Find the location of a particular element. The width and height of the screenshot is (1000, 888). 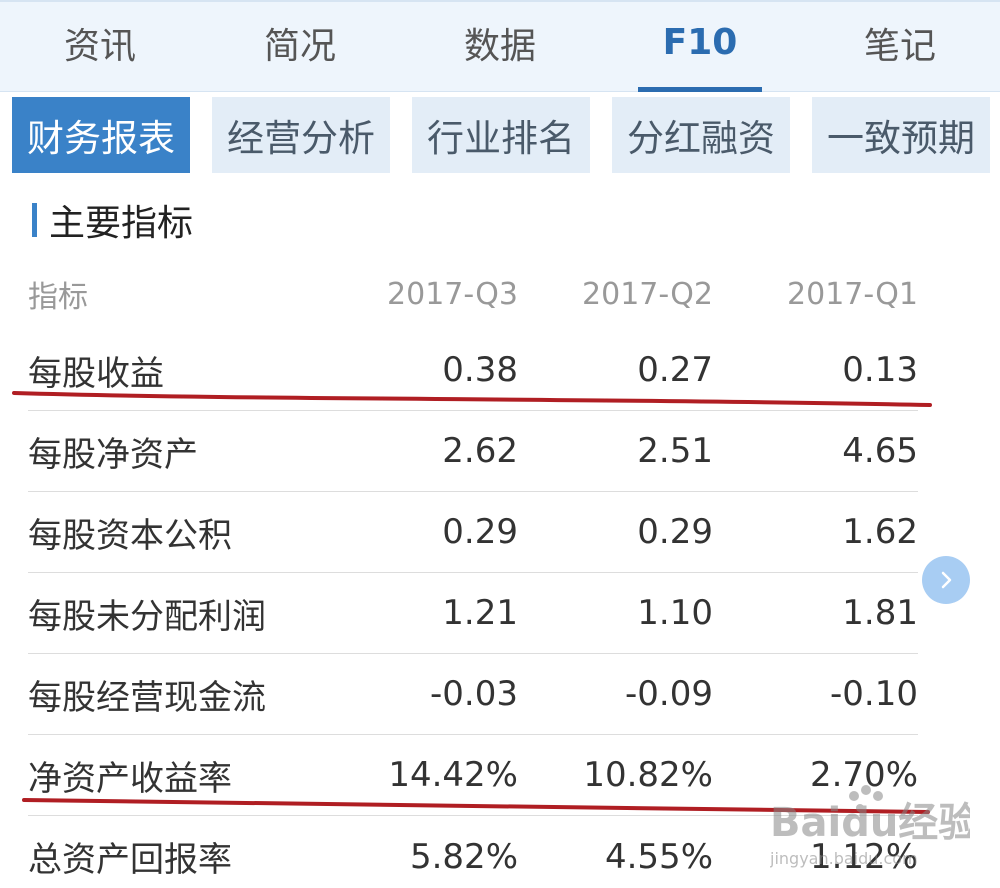

header-col-3: 2017-Q1 is located at coordinates (852, 294).